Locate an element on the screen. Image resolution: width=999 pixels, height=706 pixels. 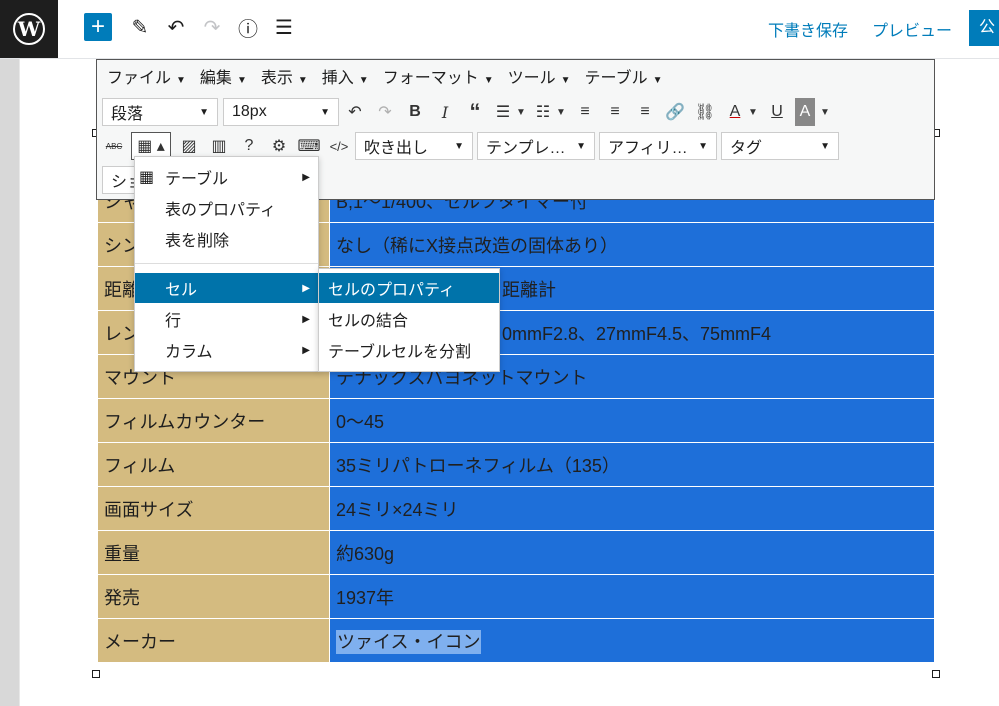
menu-item-split-cell: テーブルセルを分割 is located at coordinates (409, 350).